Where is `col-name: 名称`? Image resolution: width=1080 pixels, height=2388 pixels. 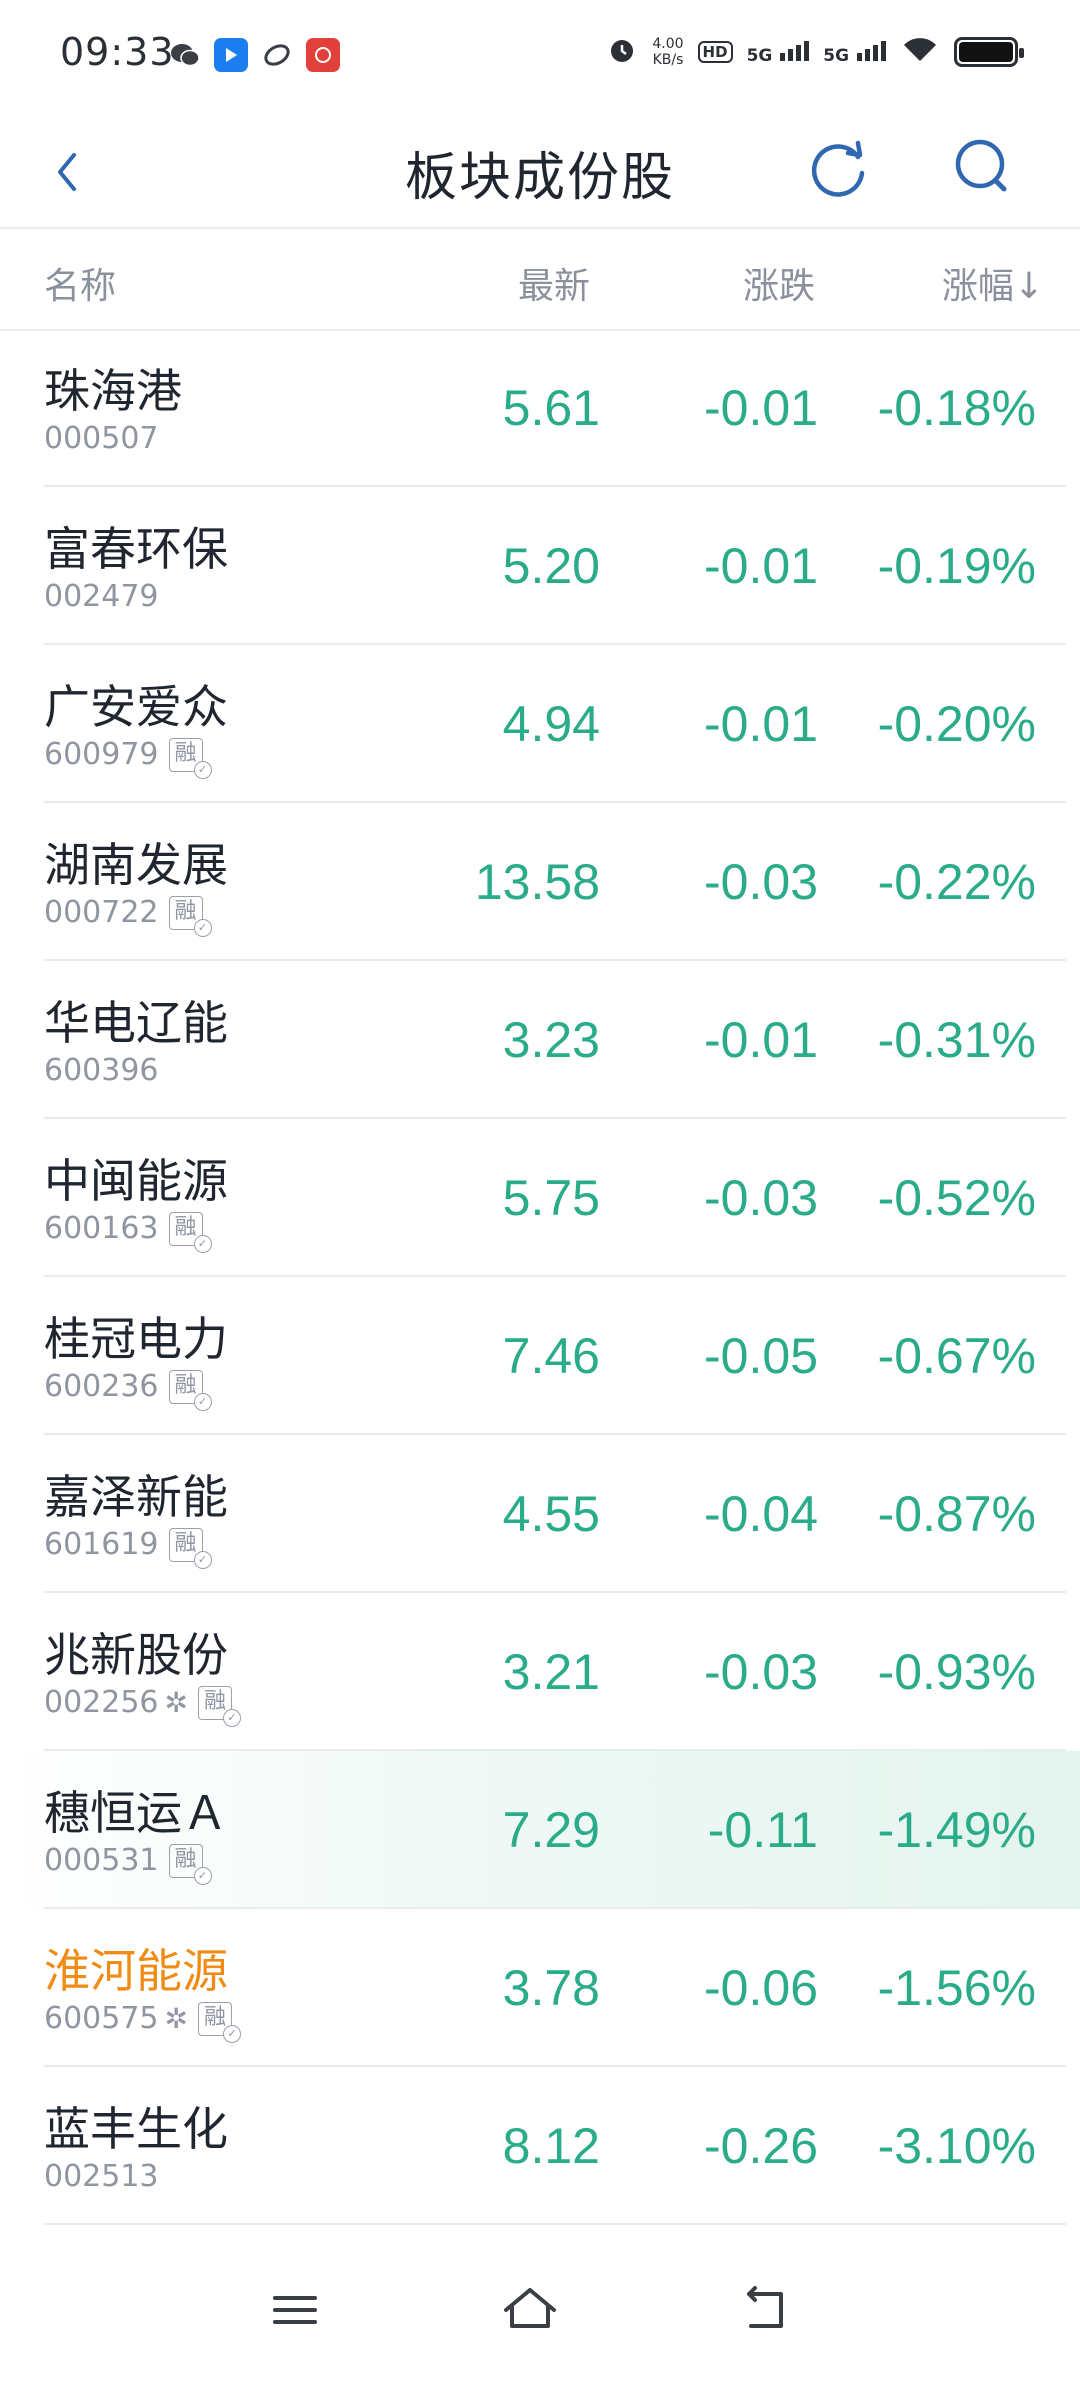 col-name: 名称 is located at coordinates (80, 283).